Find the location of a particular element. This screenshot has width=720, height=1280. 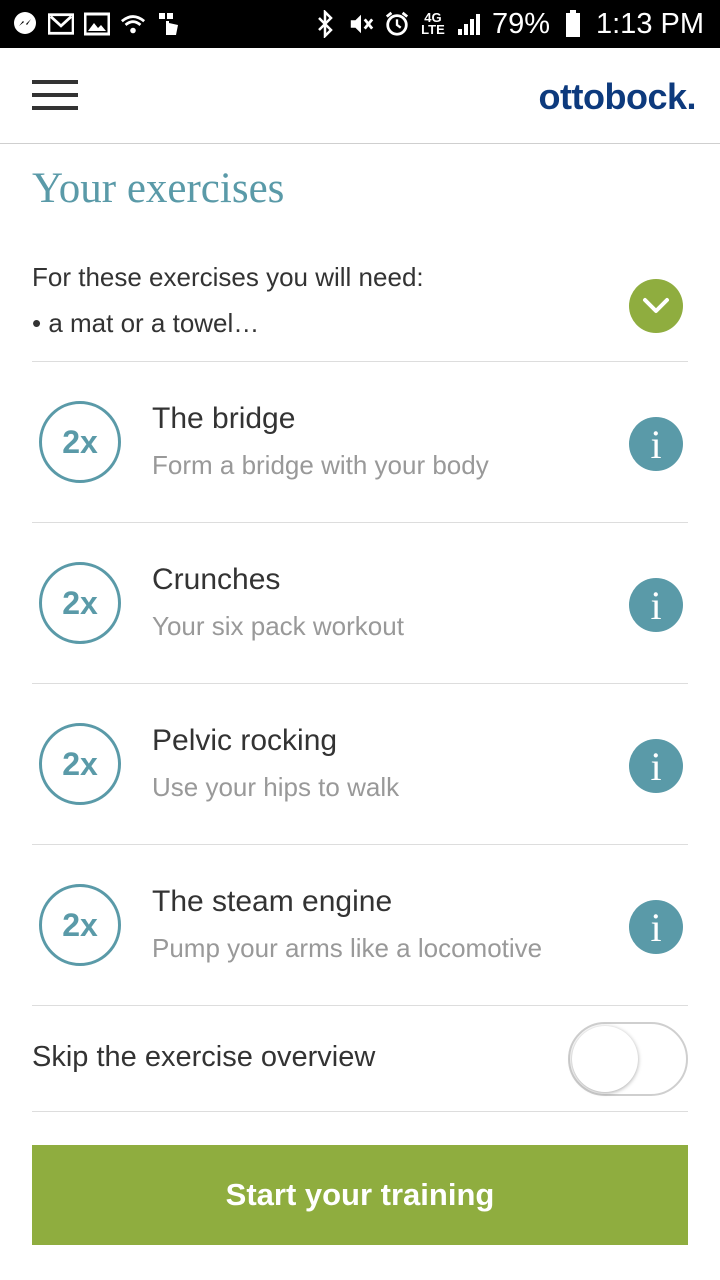

gallery-icon is located at coordinates (97, 24).